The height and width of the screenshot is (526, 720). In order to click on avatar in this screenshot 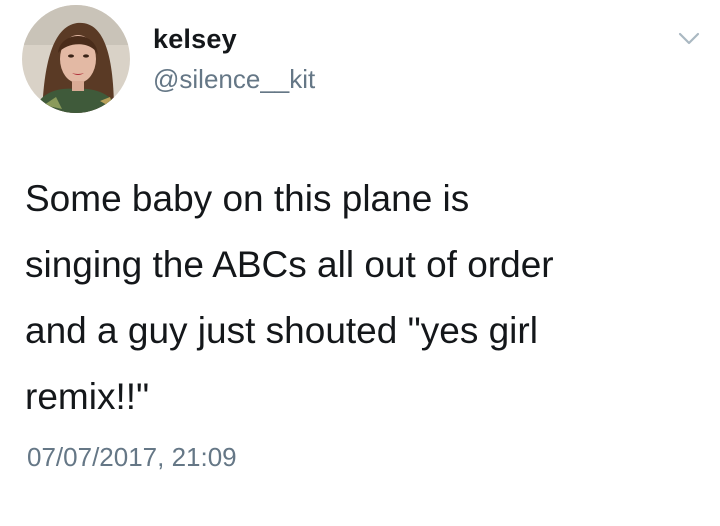, I will do `click(76, 59)`.